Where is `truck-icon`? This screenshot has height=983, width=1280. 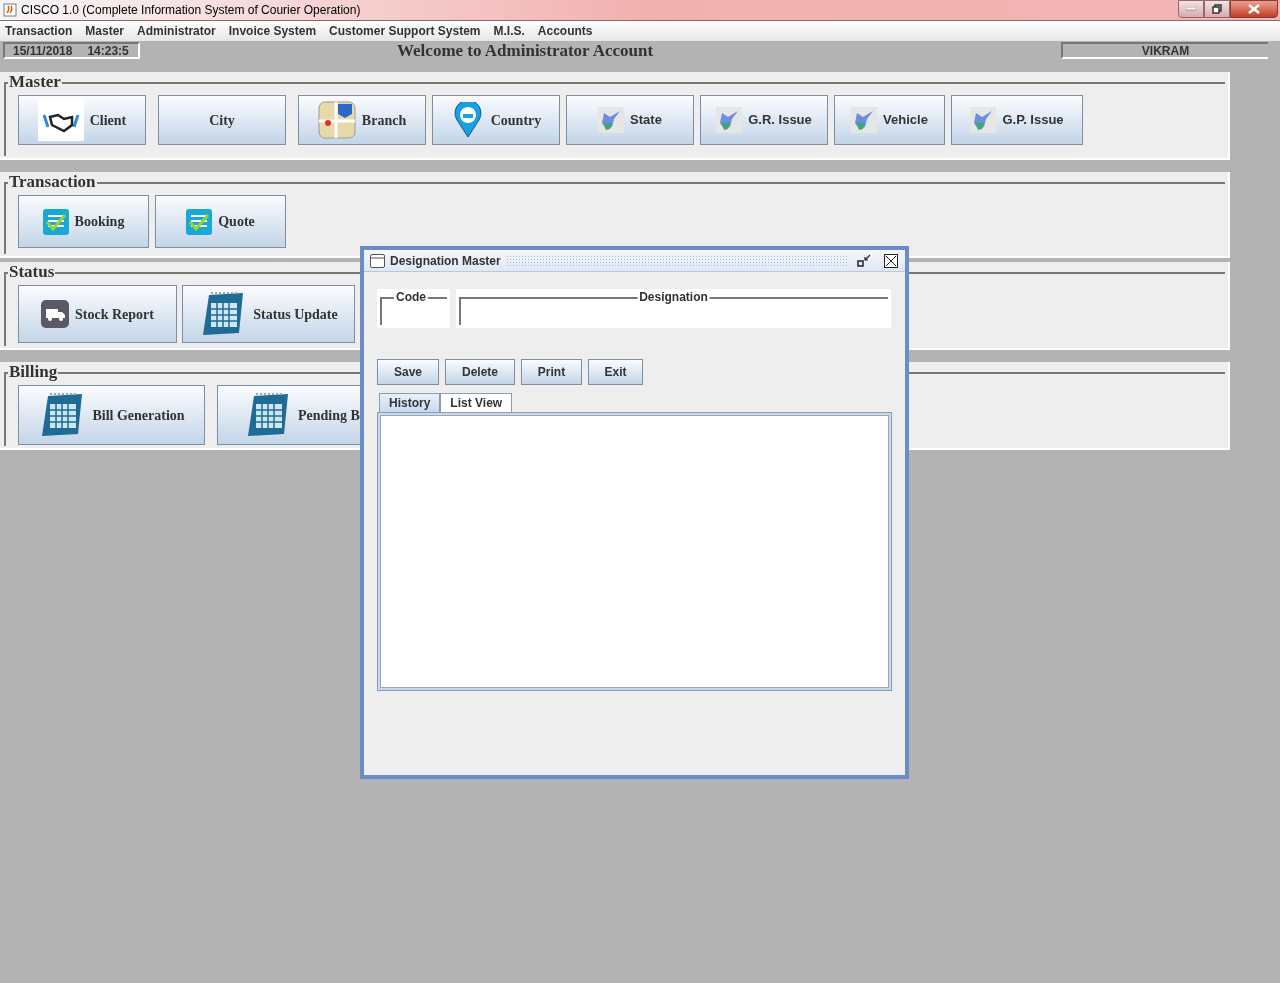
truck-icon is located at coordinates (55, 314).